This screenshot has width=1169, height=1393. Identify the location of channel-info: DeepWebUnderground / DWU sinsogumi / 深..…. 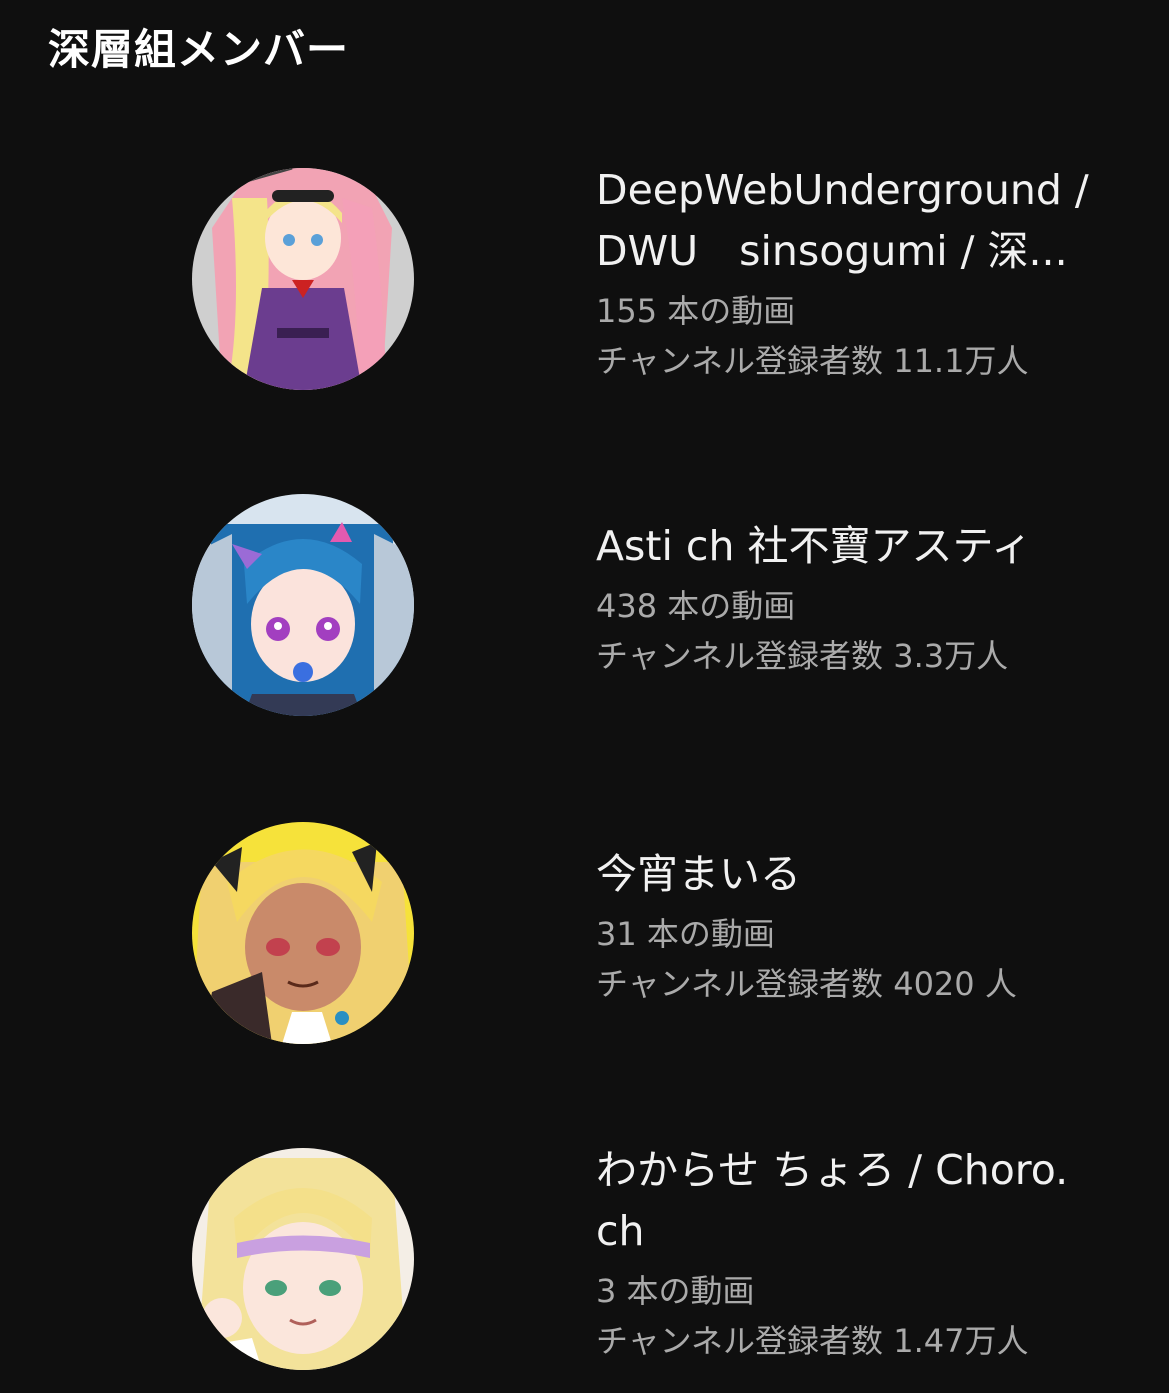
(866, 273).